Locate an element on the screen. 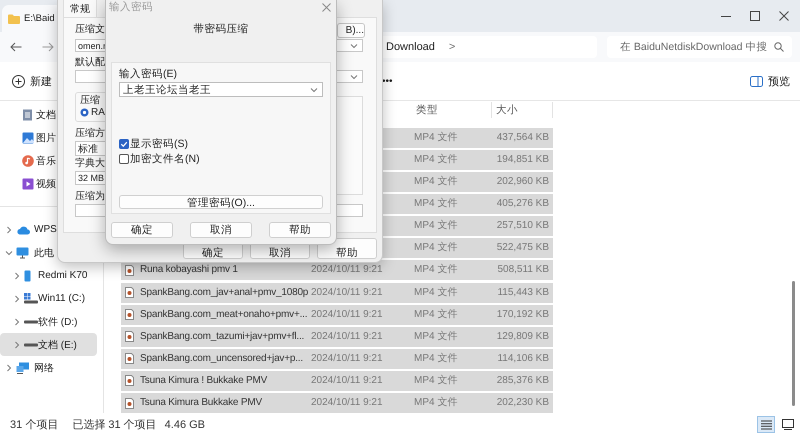  dialog-button: 确定 is located at coordinates (142, 230).